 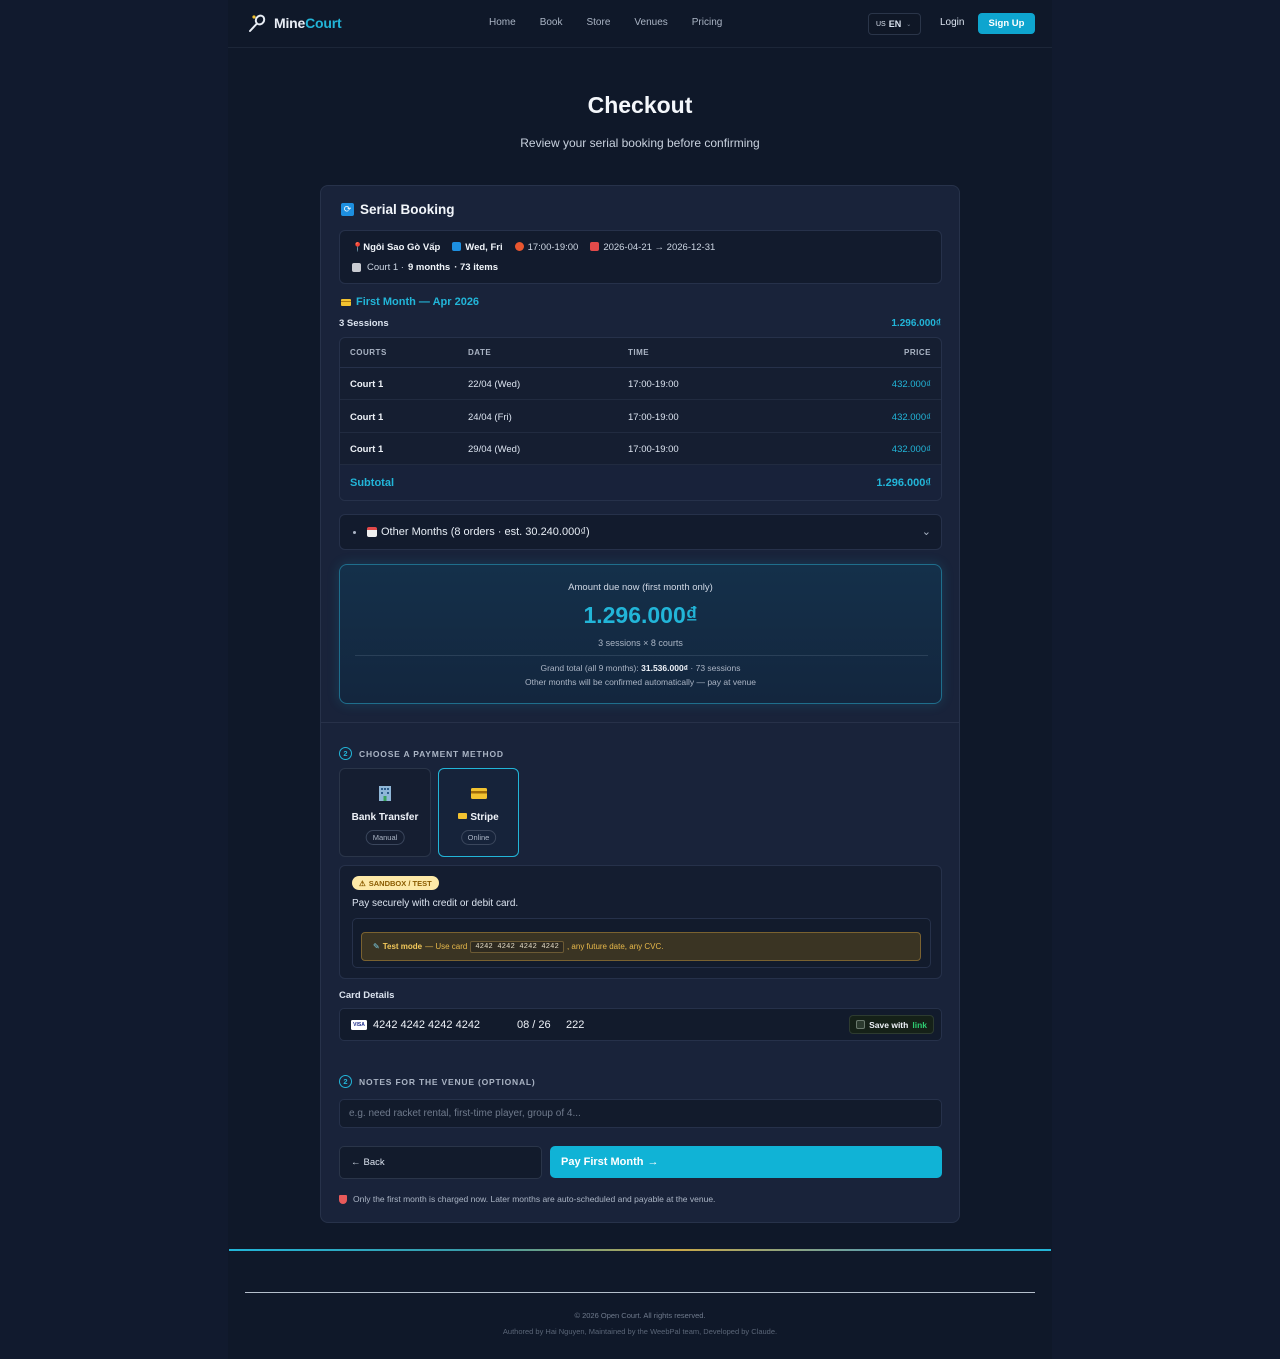 I want to click on months-count: 9 months, so click(x=429, y=267).